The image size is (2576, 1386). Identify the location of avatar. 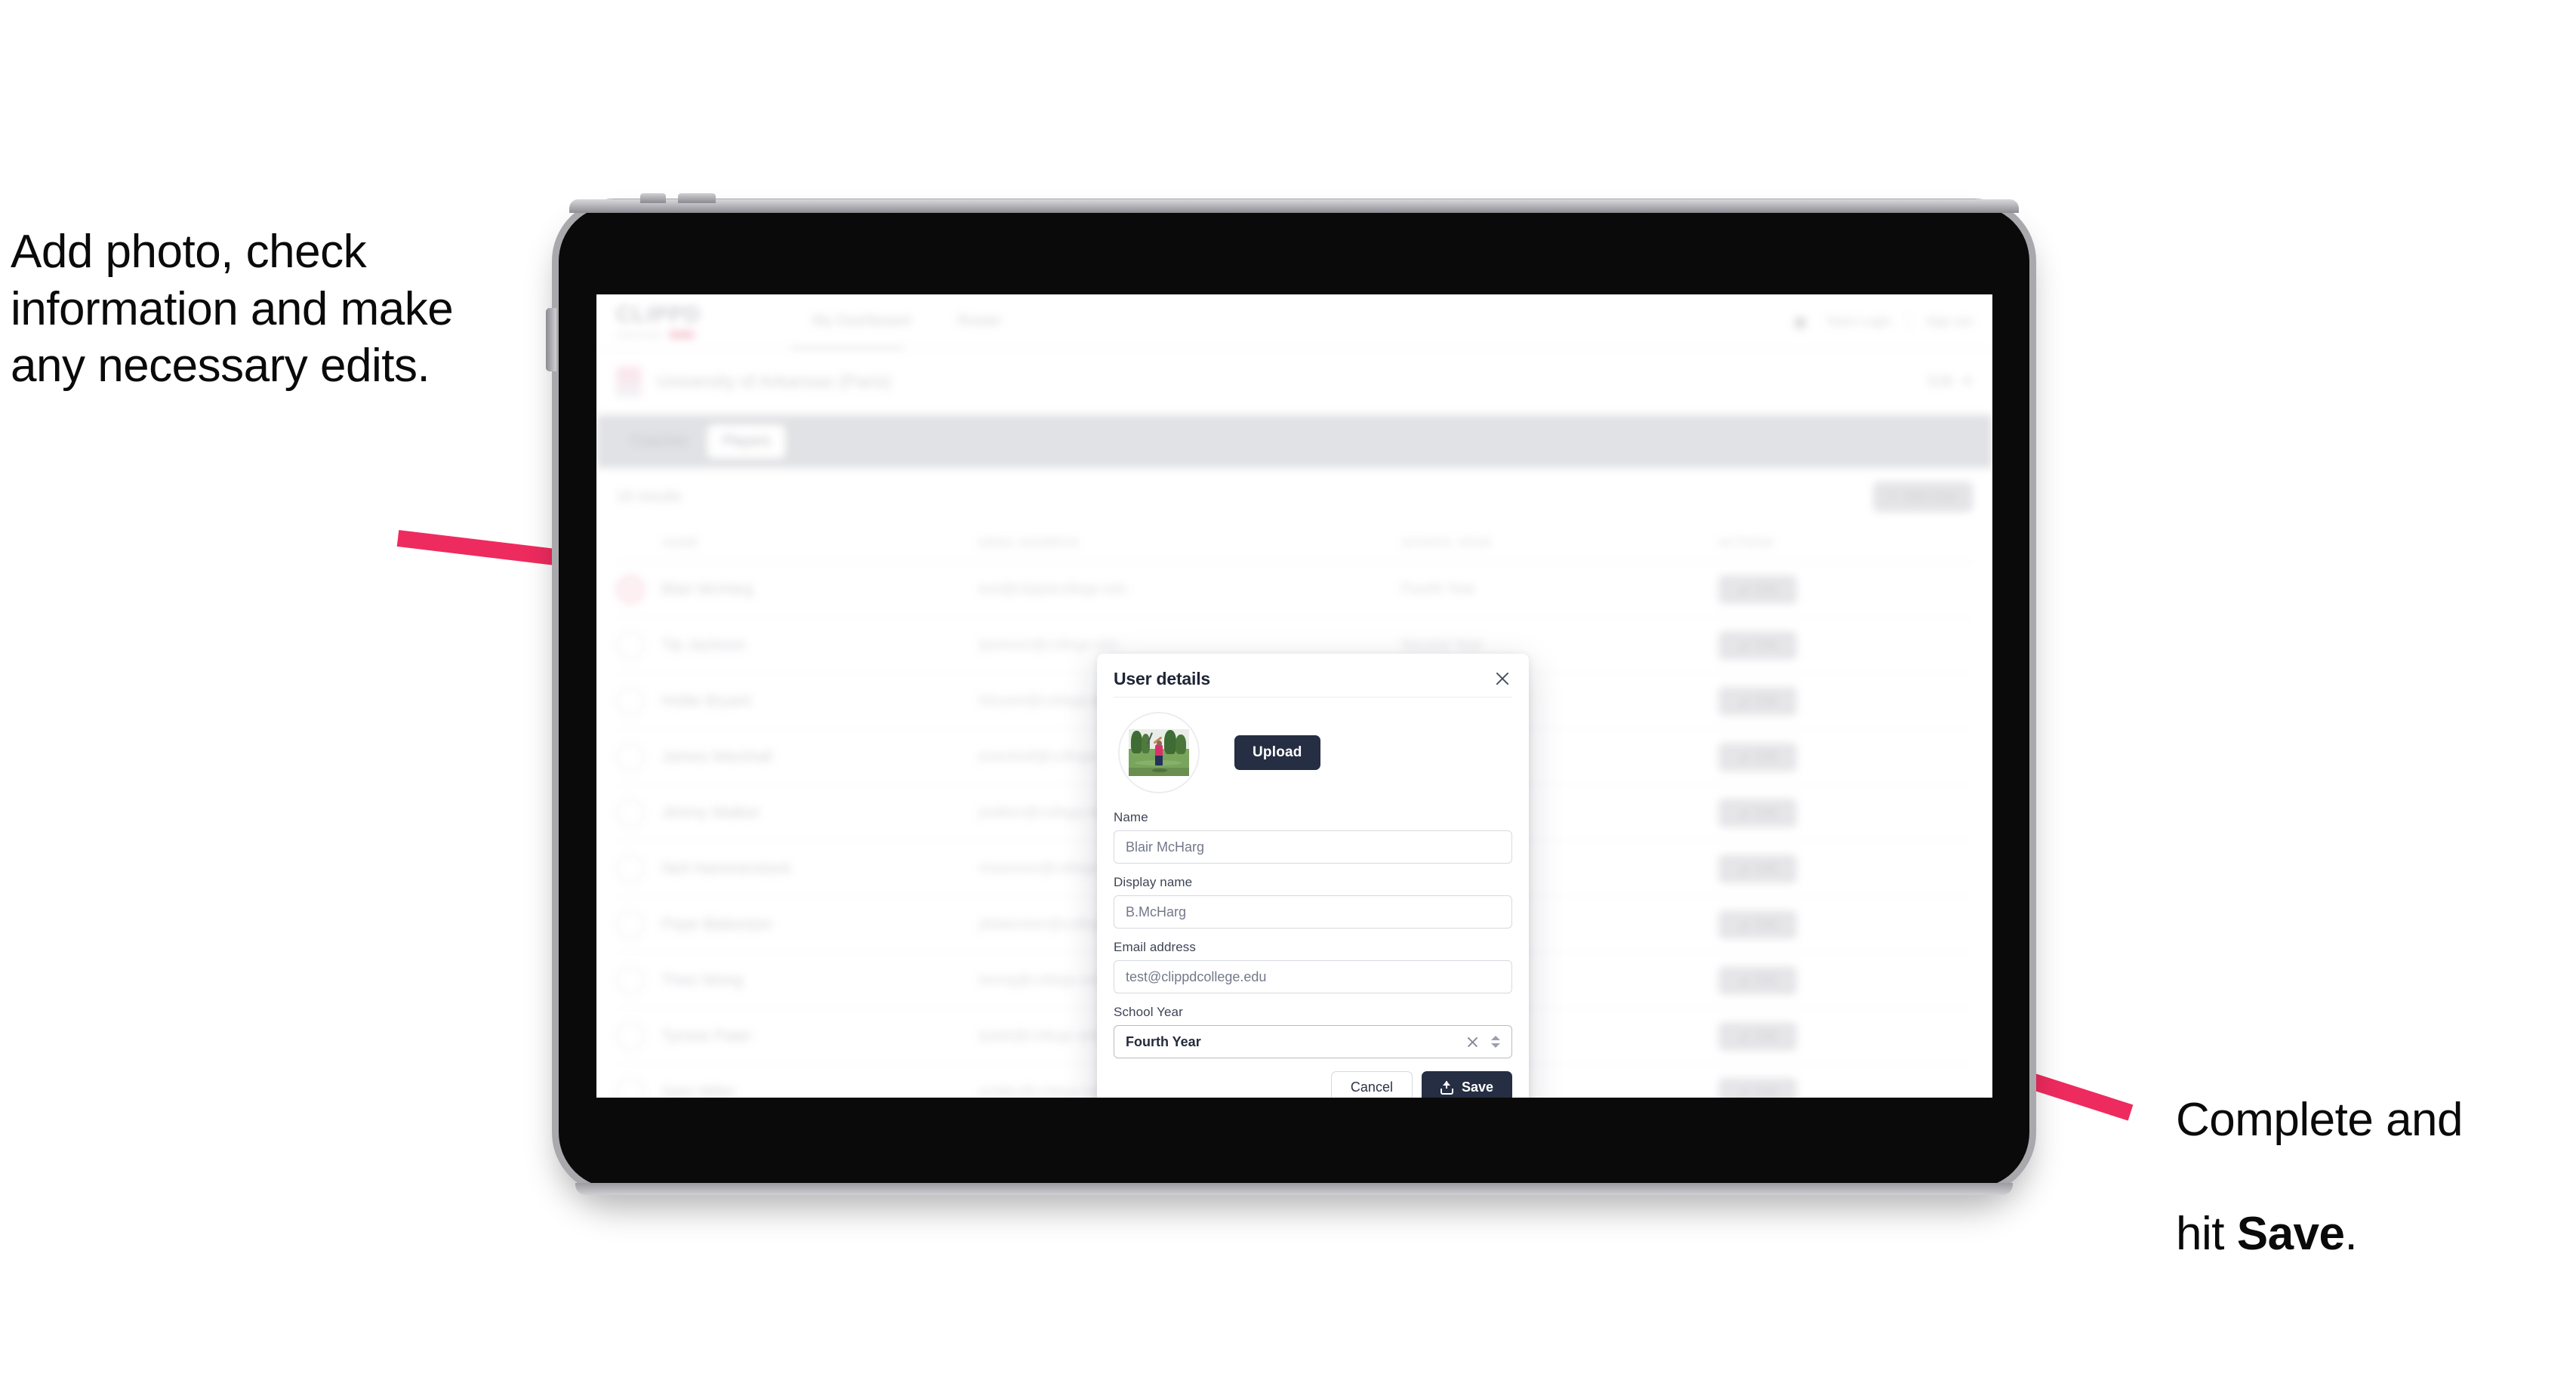
(1159, 752).